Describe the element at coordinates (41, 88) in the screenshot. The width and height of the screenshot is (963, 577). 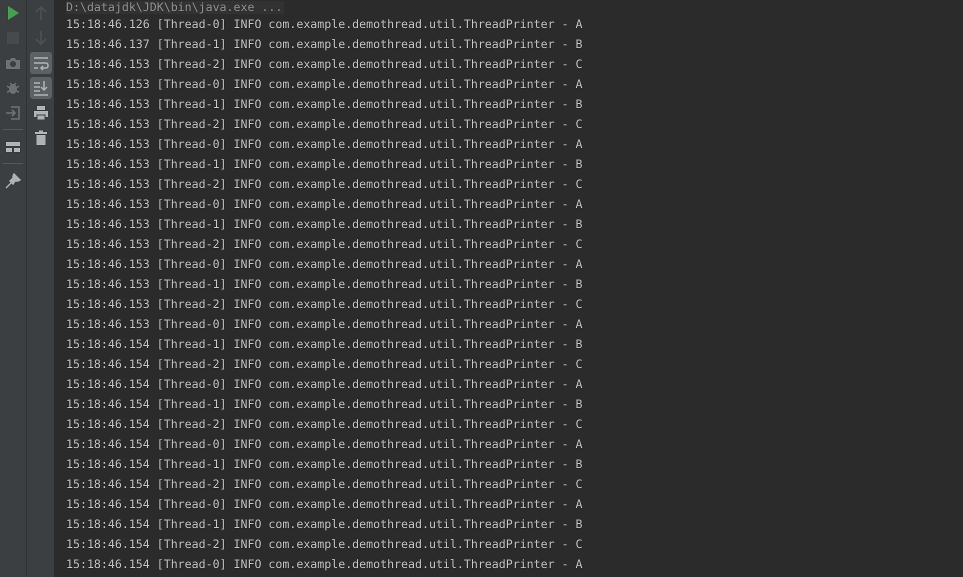
I see `scroll-to-end-icon` at that location.